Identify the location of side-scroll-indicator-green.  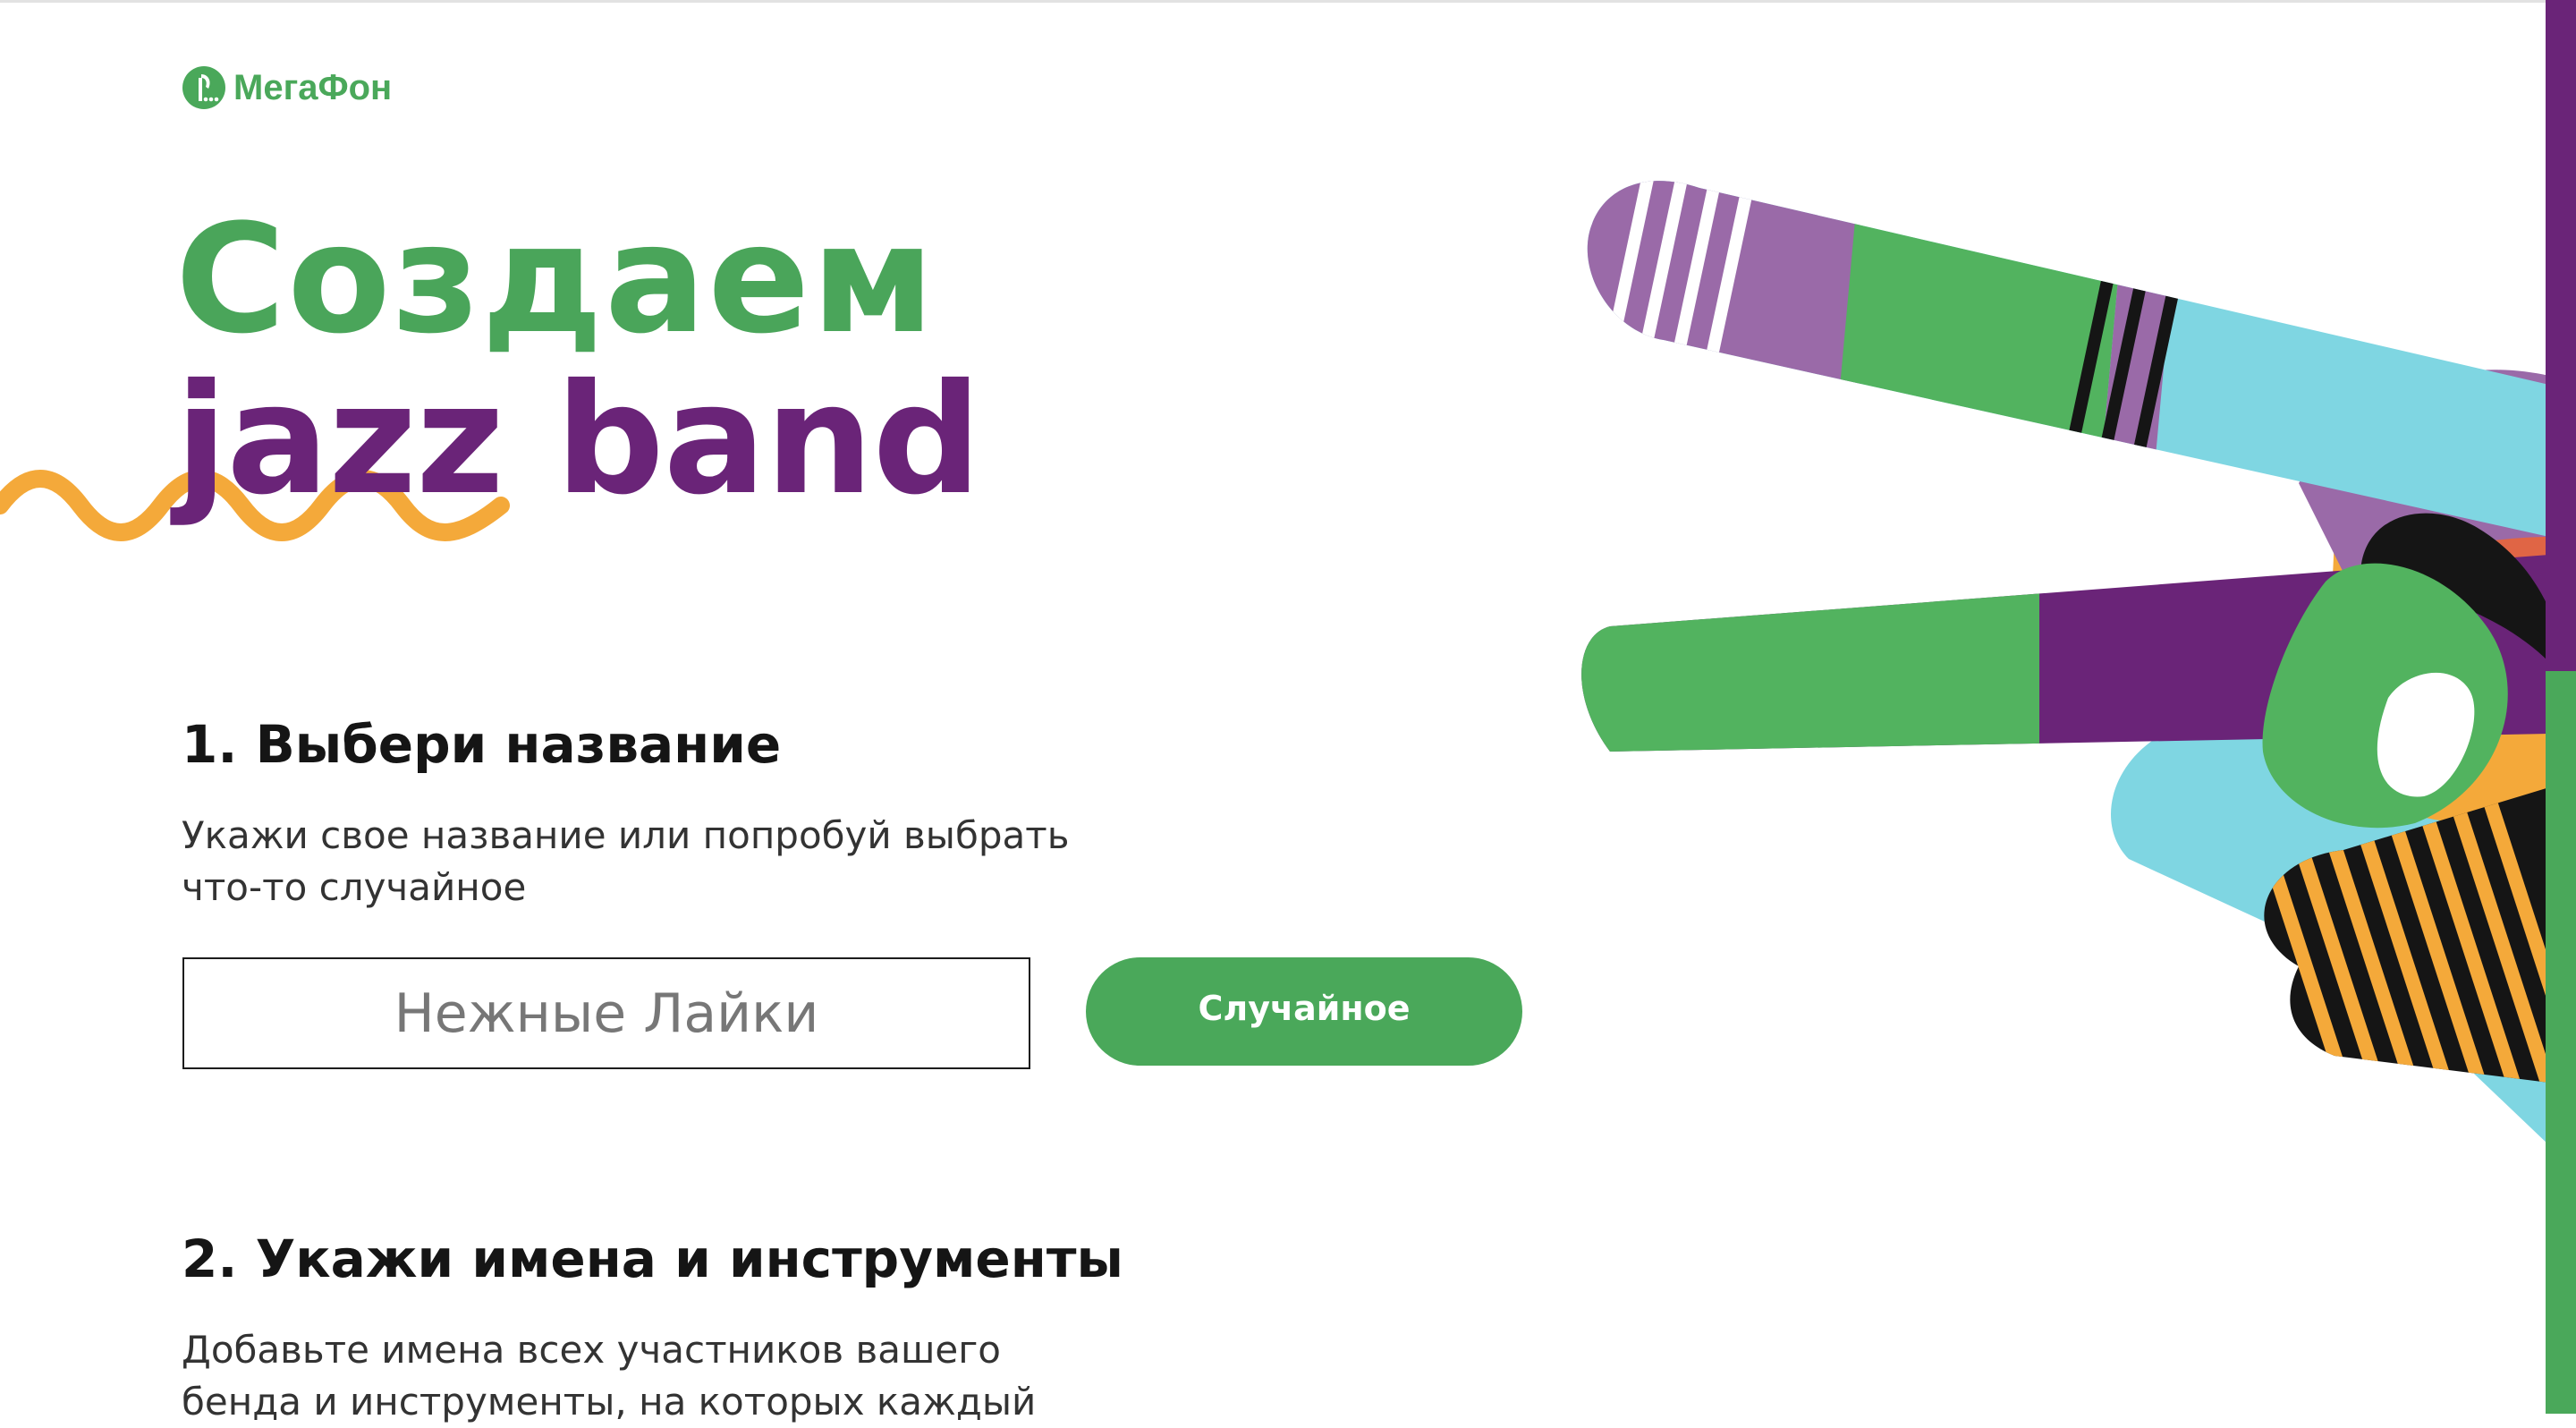
(2561, 1042).